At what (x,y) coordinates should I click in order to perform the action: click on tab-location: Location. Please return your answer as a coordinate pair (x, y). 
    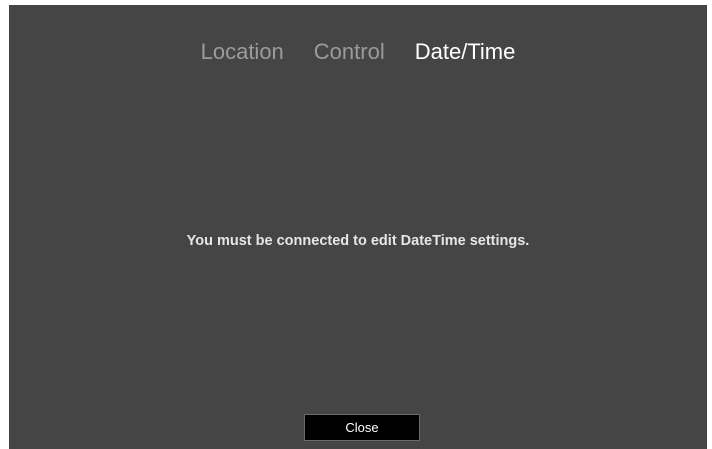
    Looking at the image, I should click on (242, 52).